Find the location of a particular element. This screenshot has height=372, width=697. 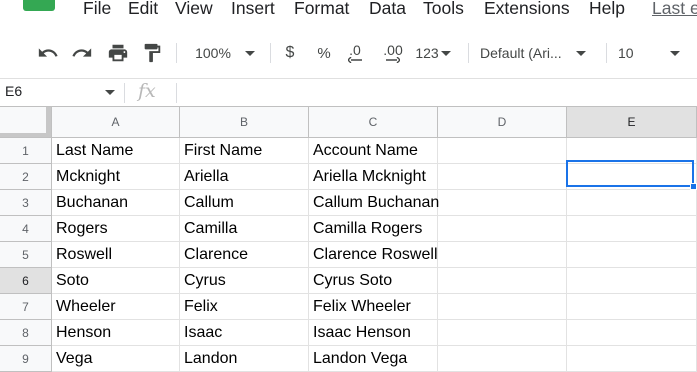

sheets-logo-icon is located at coordinates (39, 5).